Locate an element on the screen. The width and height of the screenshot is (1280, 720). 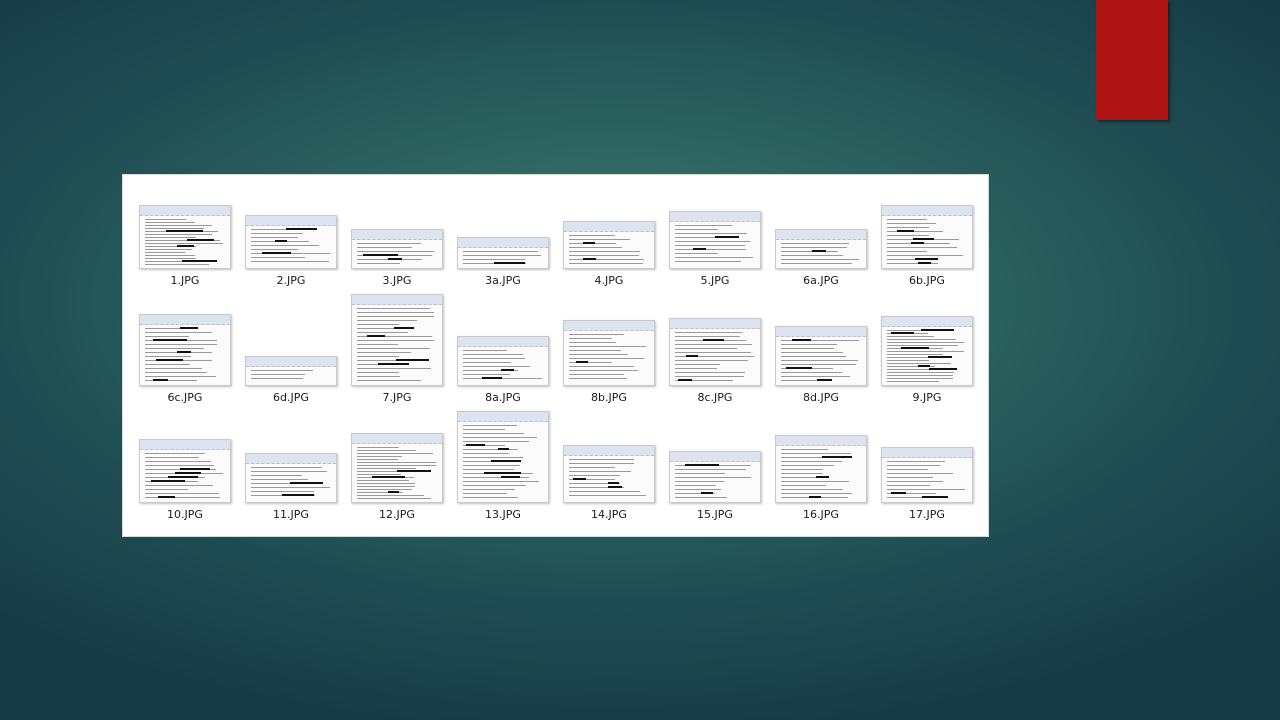
file-thumbnail: 9.JPG is located at coordinates (927, 353).